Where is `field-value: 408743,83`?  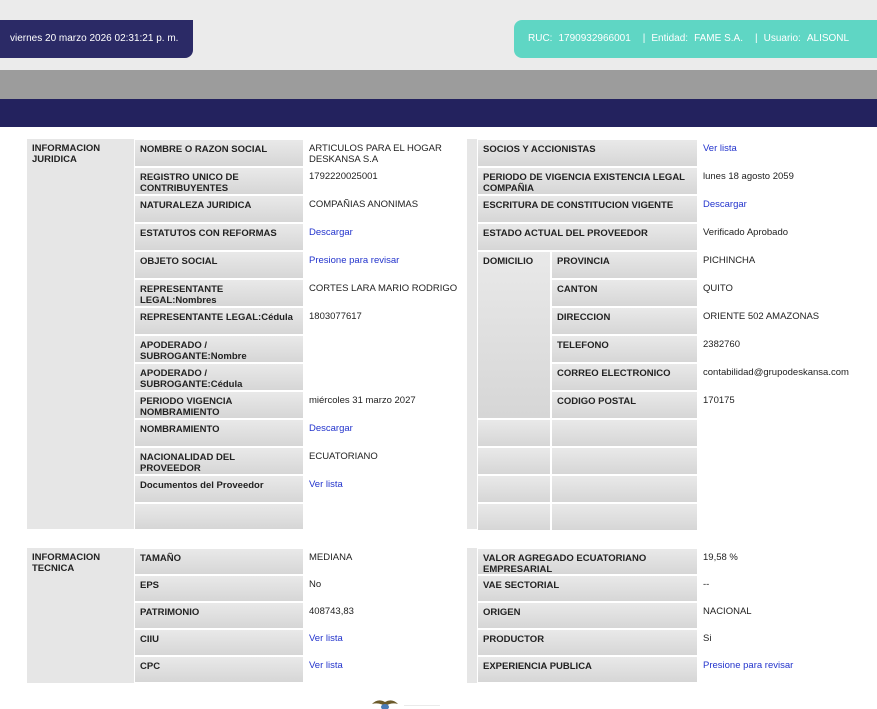 field-value: 408743,83 is located at coordinates (385, 615).